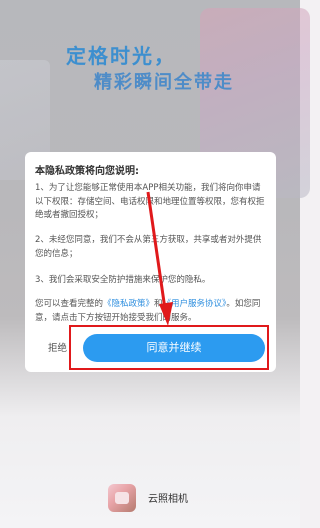  Describe the element at coordinates (168, 499) in the screenshot. I see `app-name: 云照相机` at that location.